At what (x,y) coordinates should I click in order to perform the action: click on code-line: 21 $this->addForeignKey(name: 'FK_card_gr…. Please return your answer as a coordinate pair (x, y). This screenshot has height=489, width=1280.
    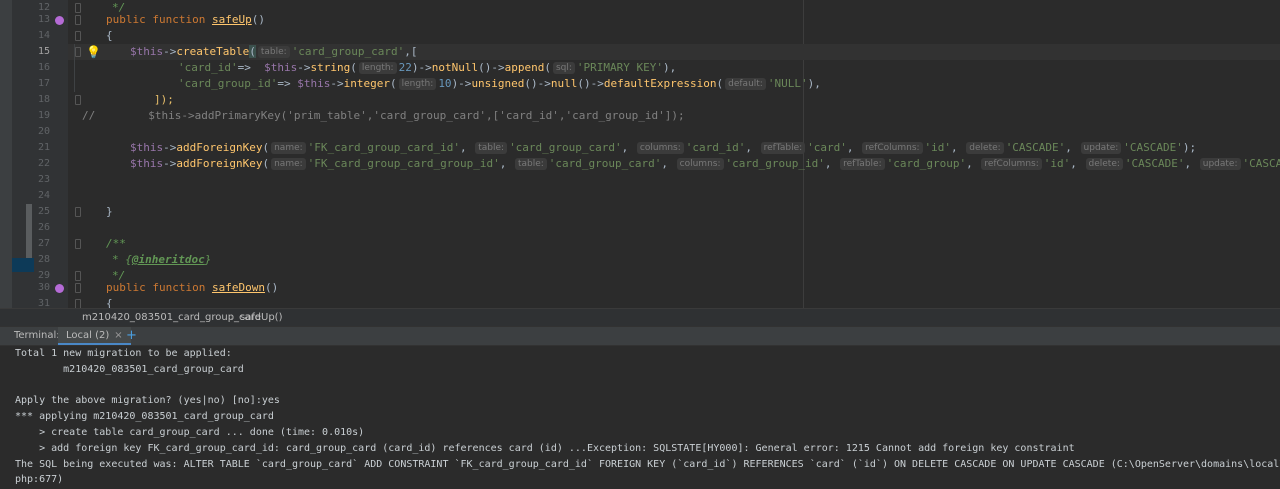
    Looking at the image, I should click on (640, 148).